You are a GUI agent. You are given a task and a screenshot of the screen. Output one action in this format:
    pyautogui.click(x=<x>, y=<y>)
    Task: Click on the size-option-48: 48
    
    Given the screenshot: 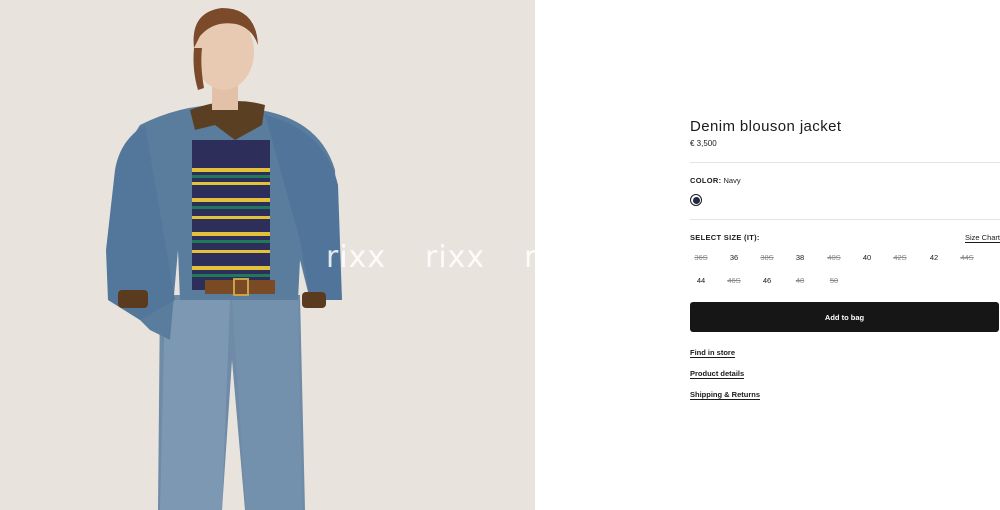 What is the action you would take?
    pyautogui.click(x=800, y=281)
    